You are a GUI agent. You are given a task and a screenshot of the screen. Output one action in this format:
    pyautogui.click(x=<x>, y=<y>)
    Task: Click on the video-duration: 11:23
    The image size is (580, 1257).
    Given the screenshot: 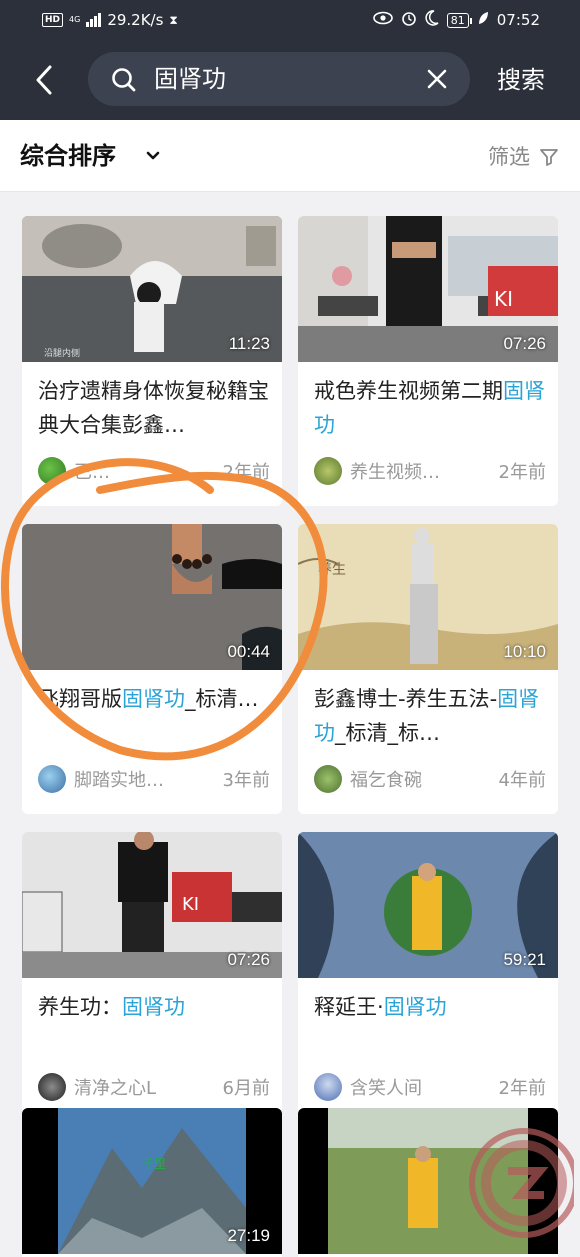 What is the action you would take?
    pyautogui.click(x=249, y=343)
    